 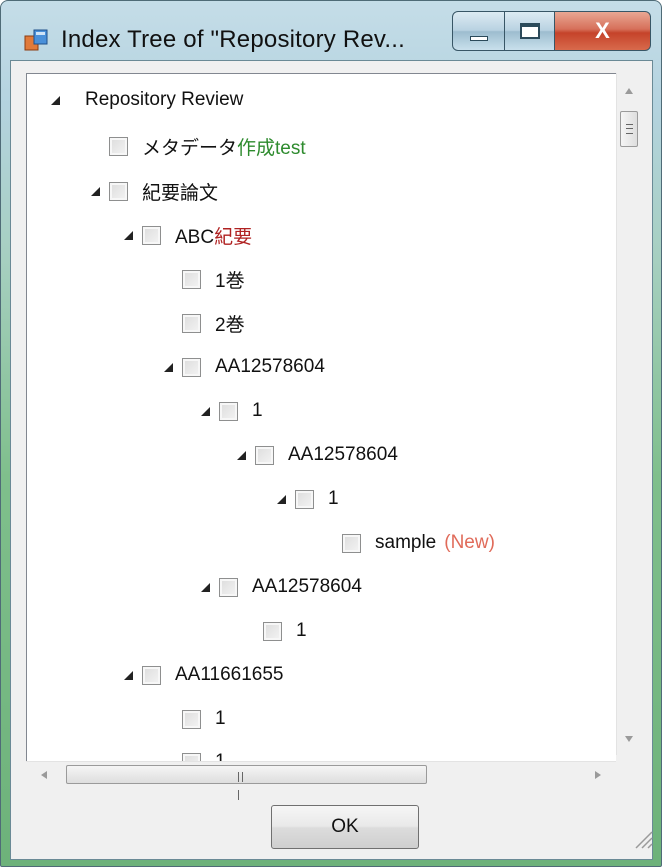 I want to click on scroll-down-arrow-icon, so click(x=629, y=739).